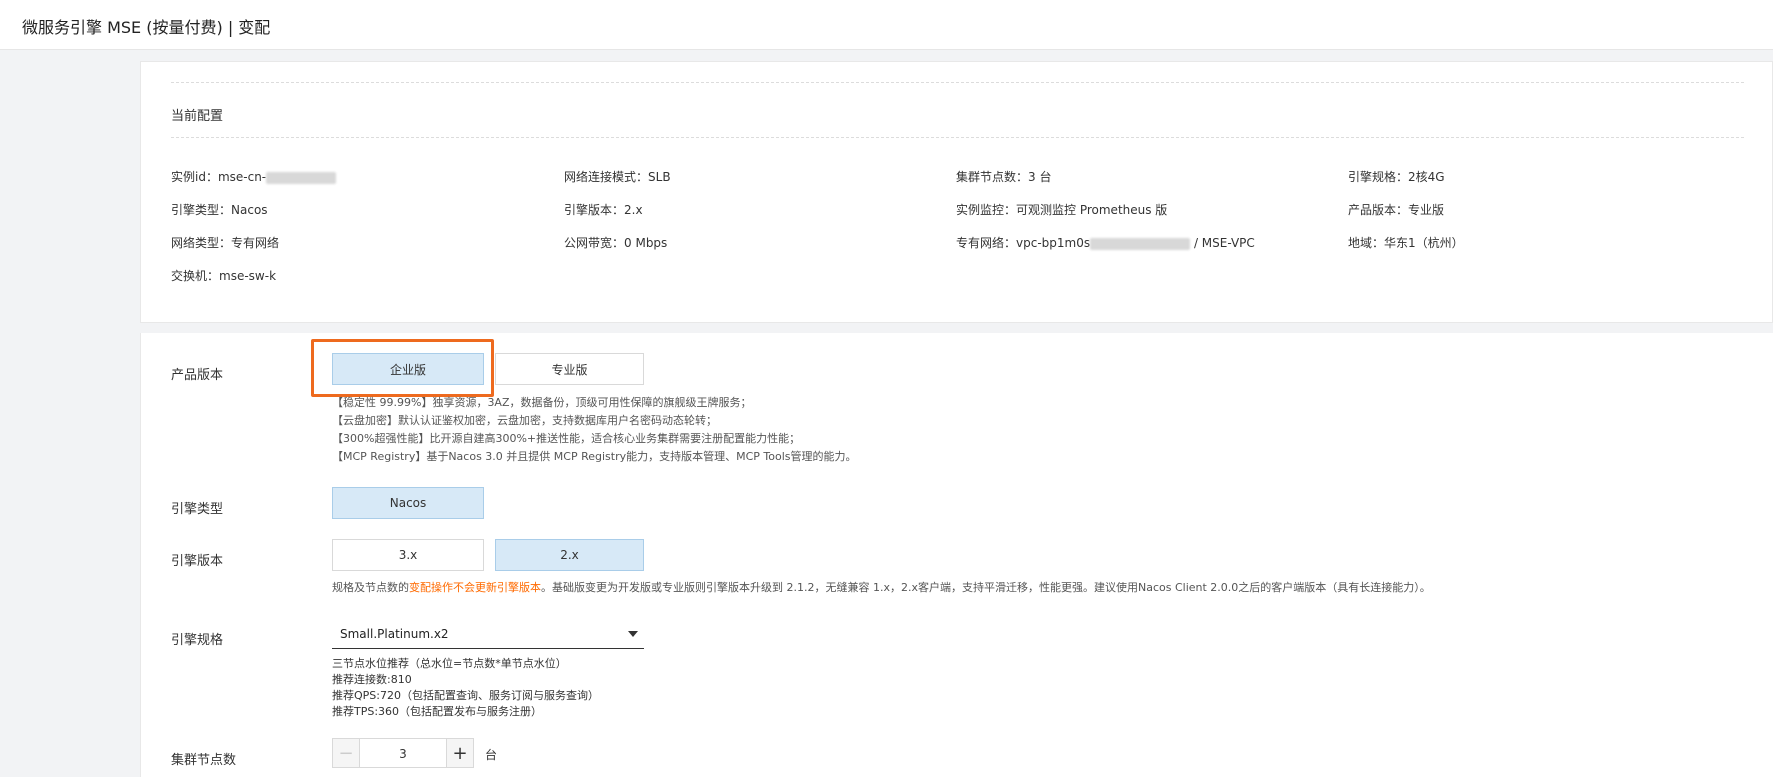  Describe the element at coordinates (1406, 243) in the screenshot. I see `info-region: 地域：华东1（杭州）` at that location.